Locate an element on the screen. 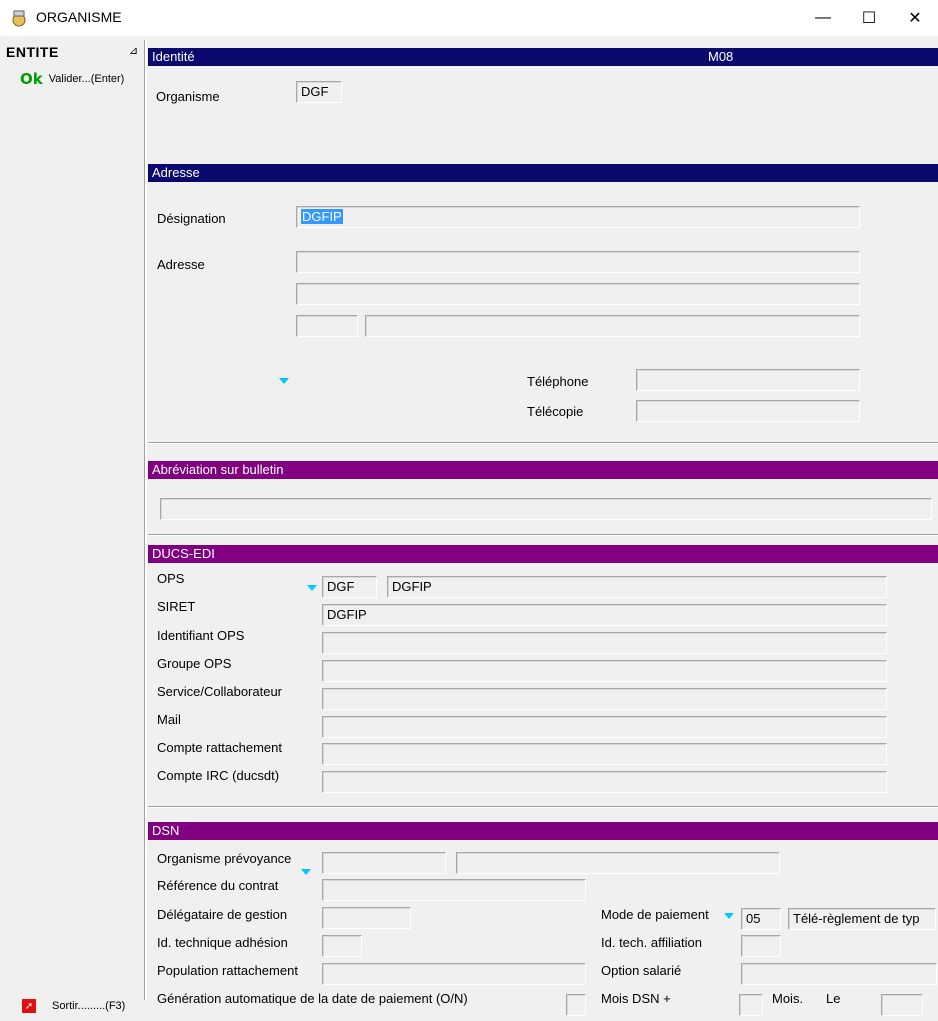  screen-code: M08 is located at coordinates (721, 56).